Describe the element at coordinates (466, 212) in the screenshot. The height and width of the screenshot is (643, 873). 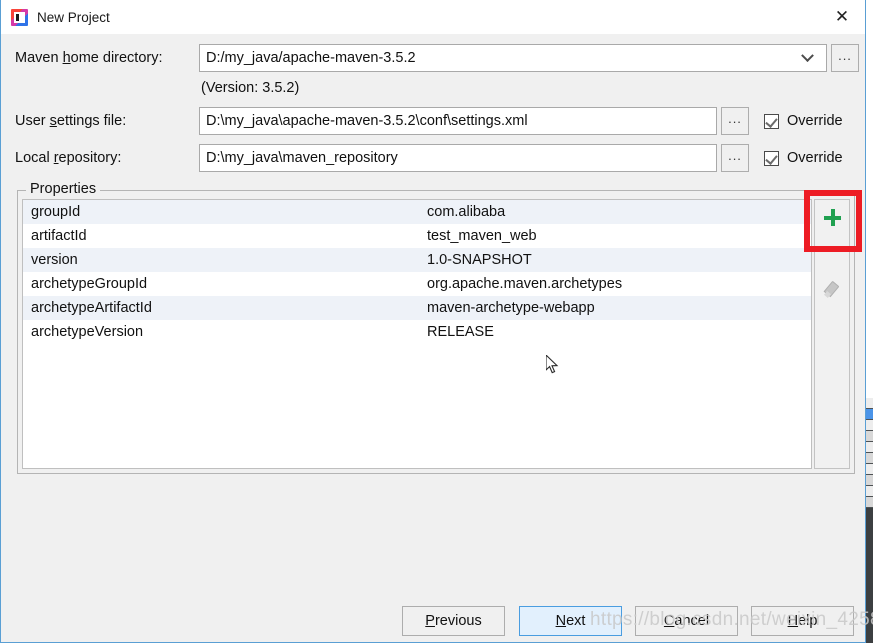
I see `property-value: com.alibaba` at that location.